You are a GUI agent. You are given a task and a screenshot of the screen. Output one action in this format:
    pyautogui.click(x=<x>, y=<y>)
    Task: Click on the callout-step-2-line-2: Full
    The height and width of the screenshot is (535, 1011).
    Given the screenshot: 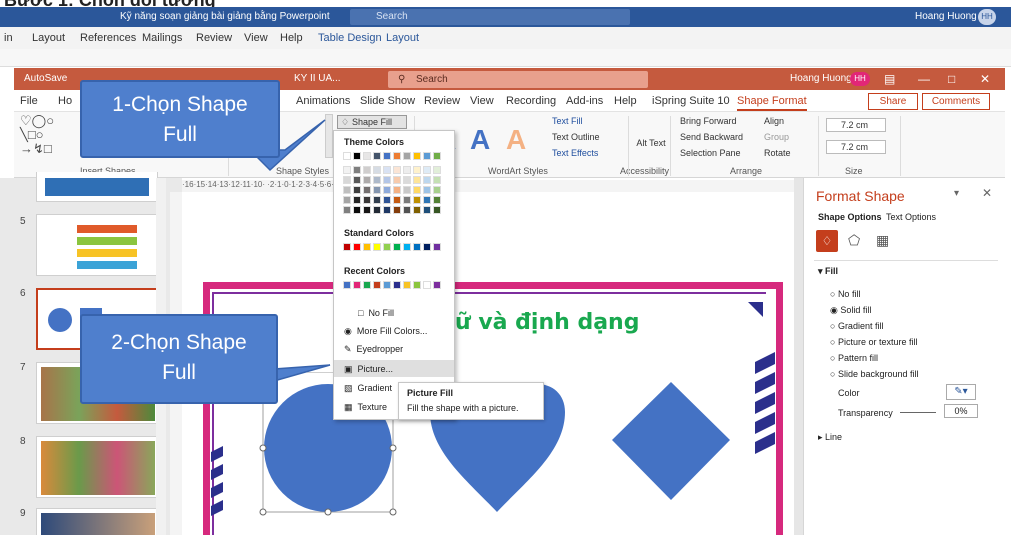 What is the action you would take?
    pyautogui.click(x=179, y=372)
    